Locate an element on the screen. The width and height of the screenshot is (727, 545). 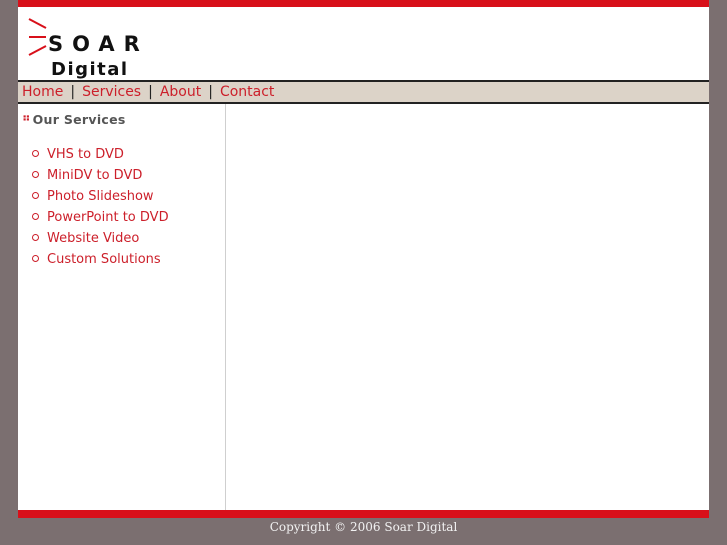
main-nav: Home | Services | About | Contact is located at coordinates (363, 92).